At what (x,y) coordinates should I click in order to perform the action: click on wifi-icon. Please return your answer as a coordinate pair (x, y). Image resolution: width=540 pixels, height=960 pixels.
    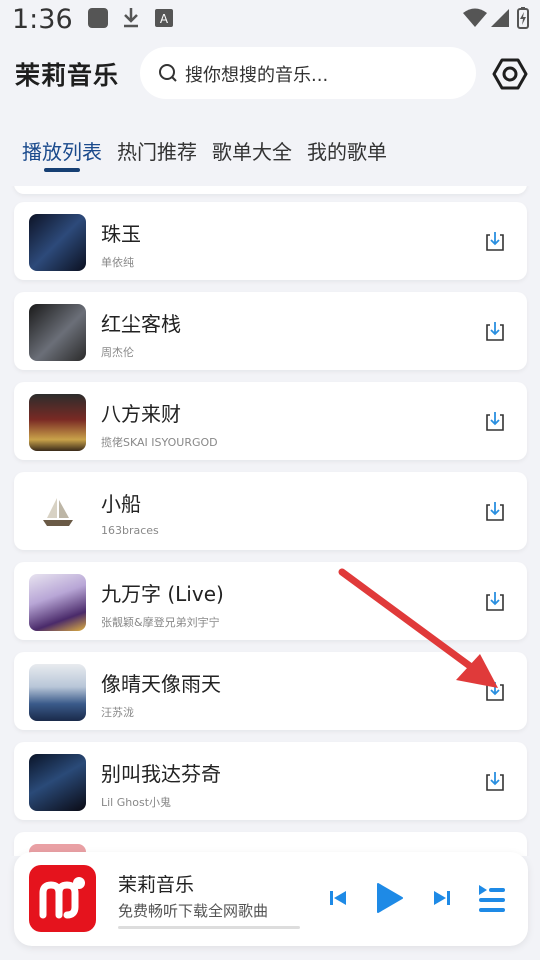
    Looking at the image, I should click on (475, 17).